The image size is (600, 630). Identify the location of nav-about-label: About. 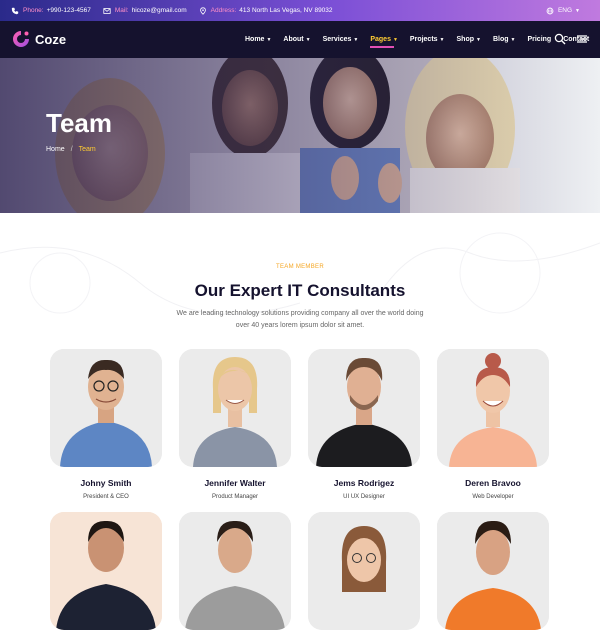
(293, 39).